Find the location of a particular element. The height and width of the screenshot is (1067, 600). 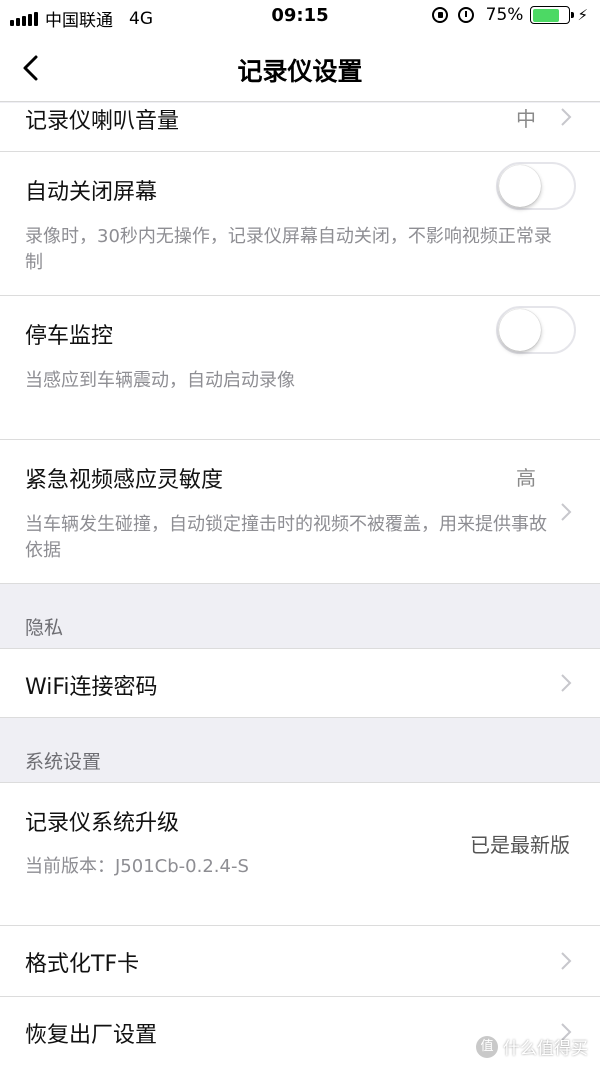

upgrade-status: 已是最新版 is located at coordinates (520, 845).